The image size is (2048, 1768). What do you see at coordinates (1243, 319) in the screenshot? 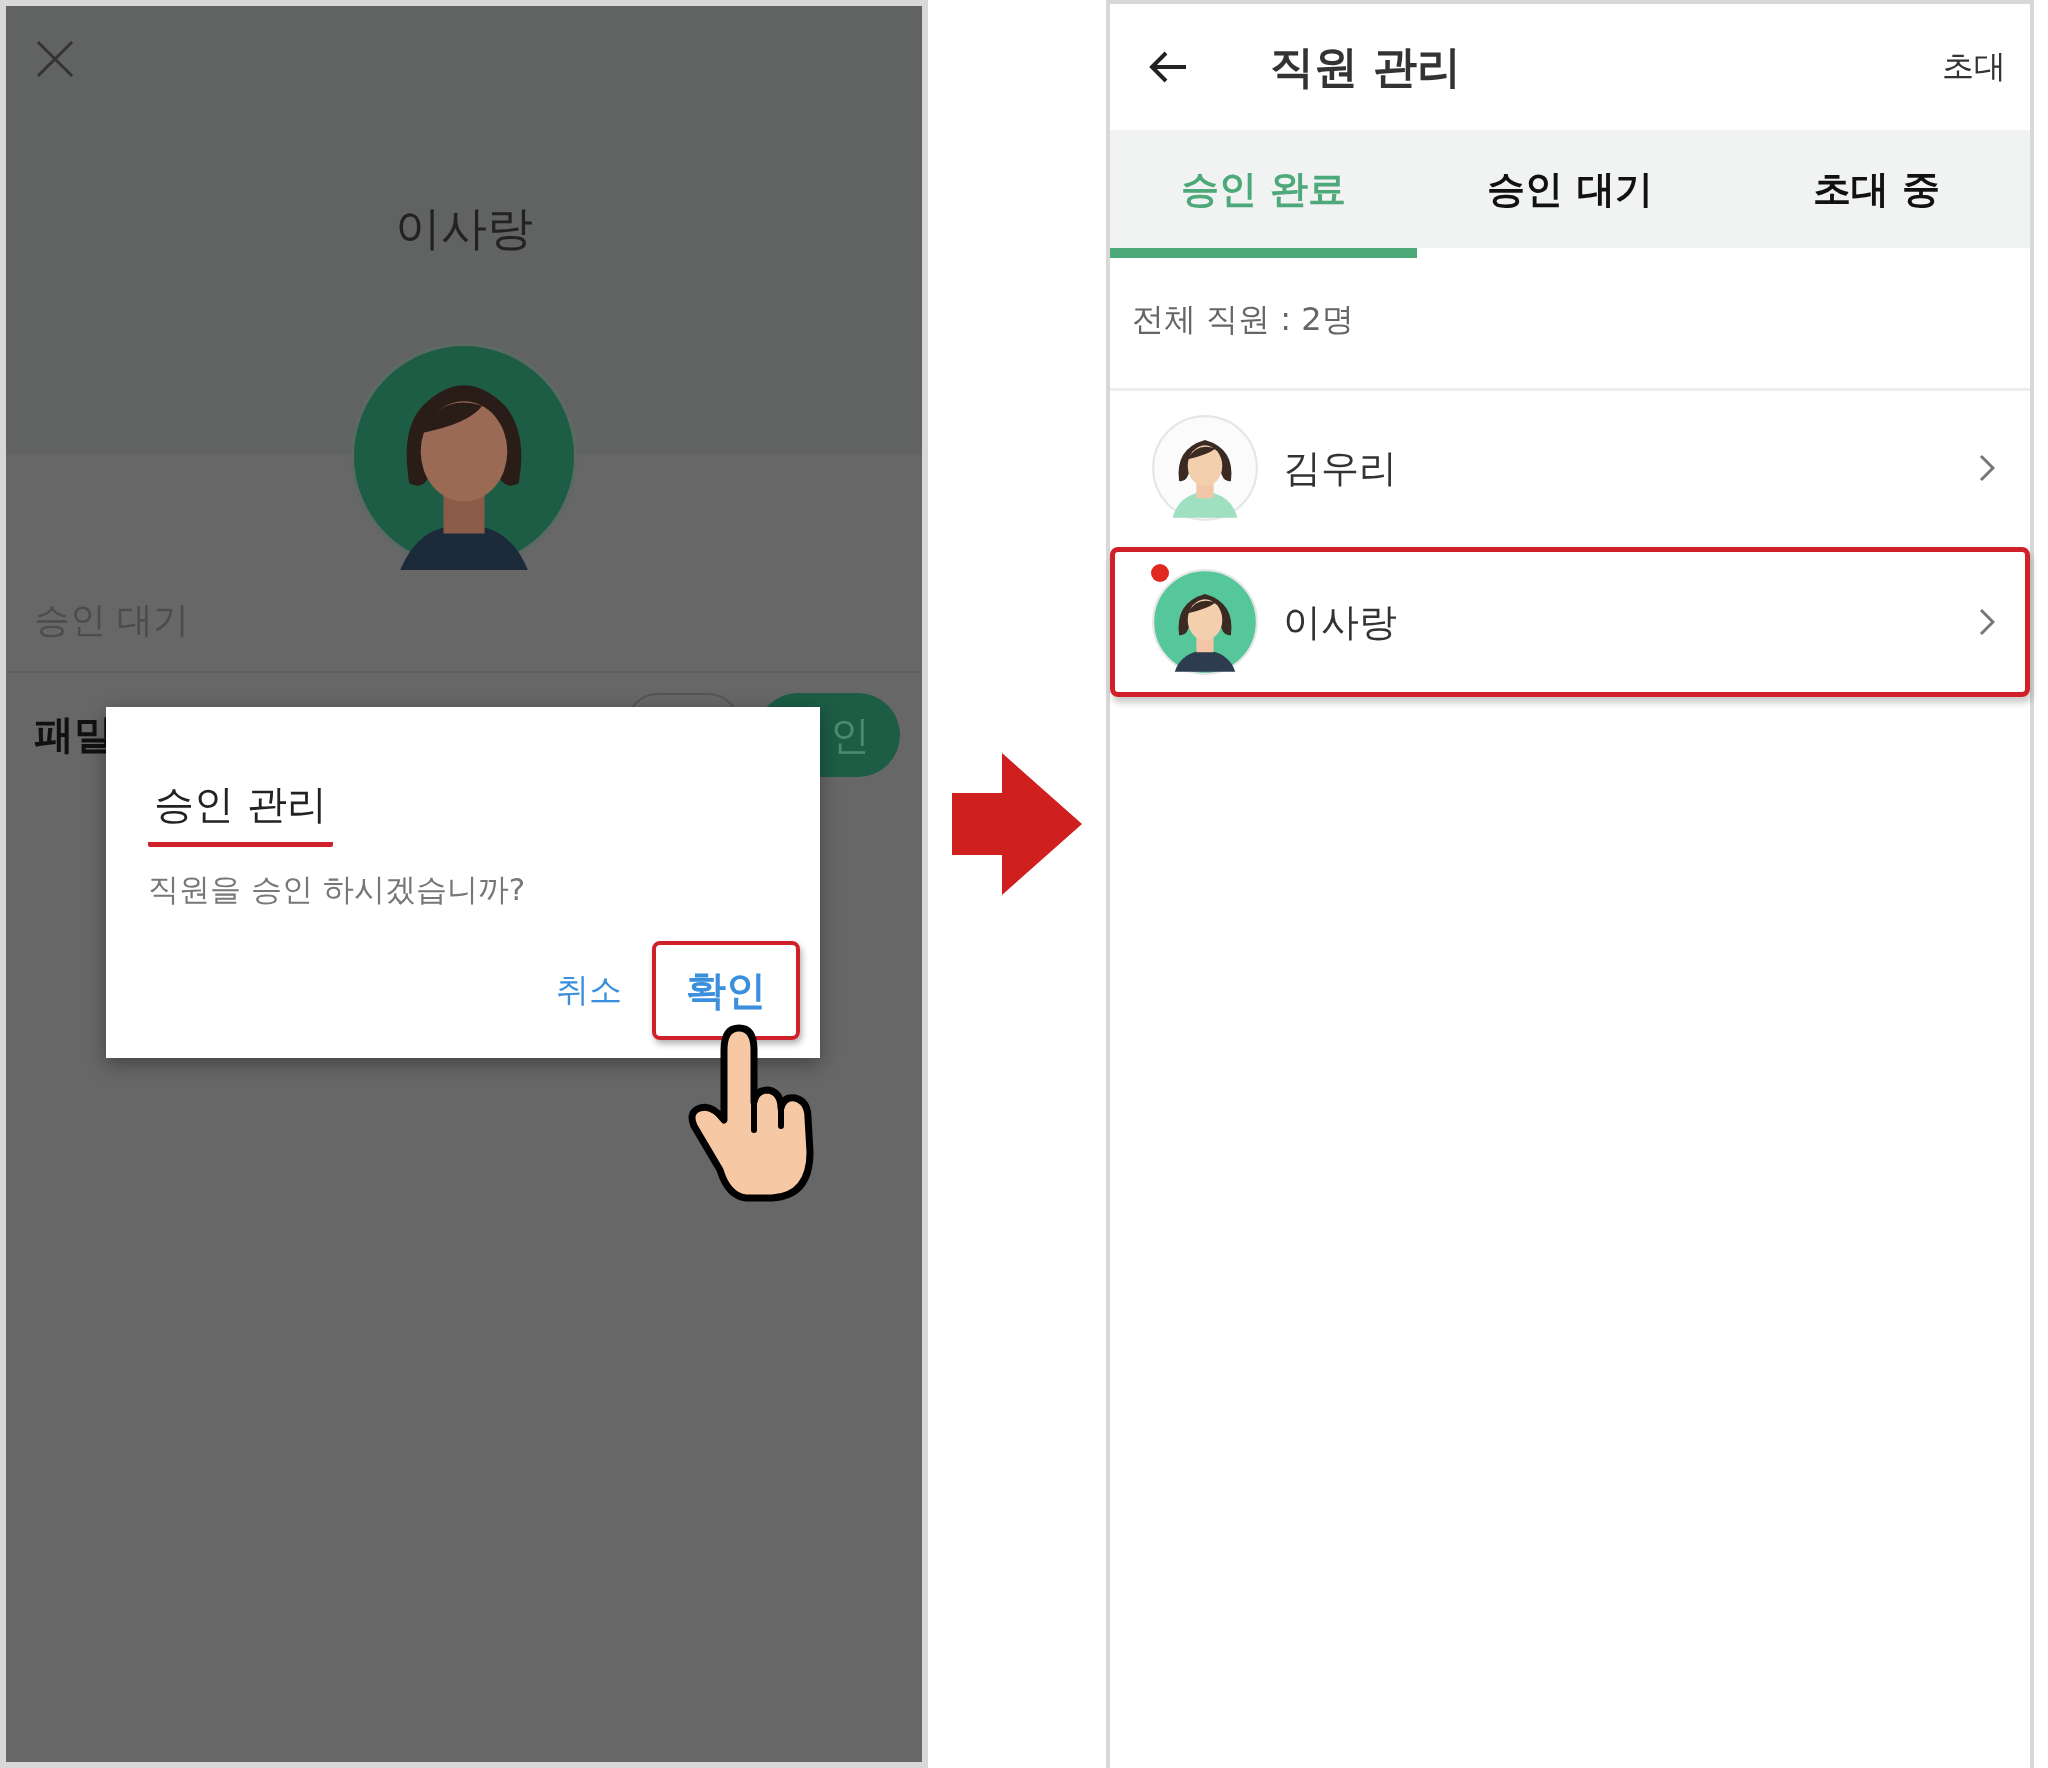
I see `staff-count: 전체 직원 : 2명` at bounding box center [1243, 319].